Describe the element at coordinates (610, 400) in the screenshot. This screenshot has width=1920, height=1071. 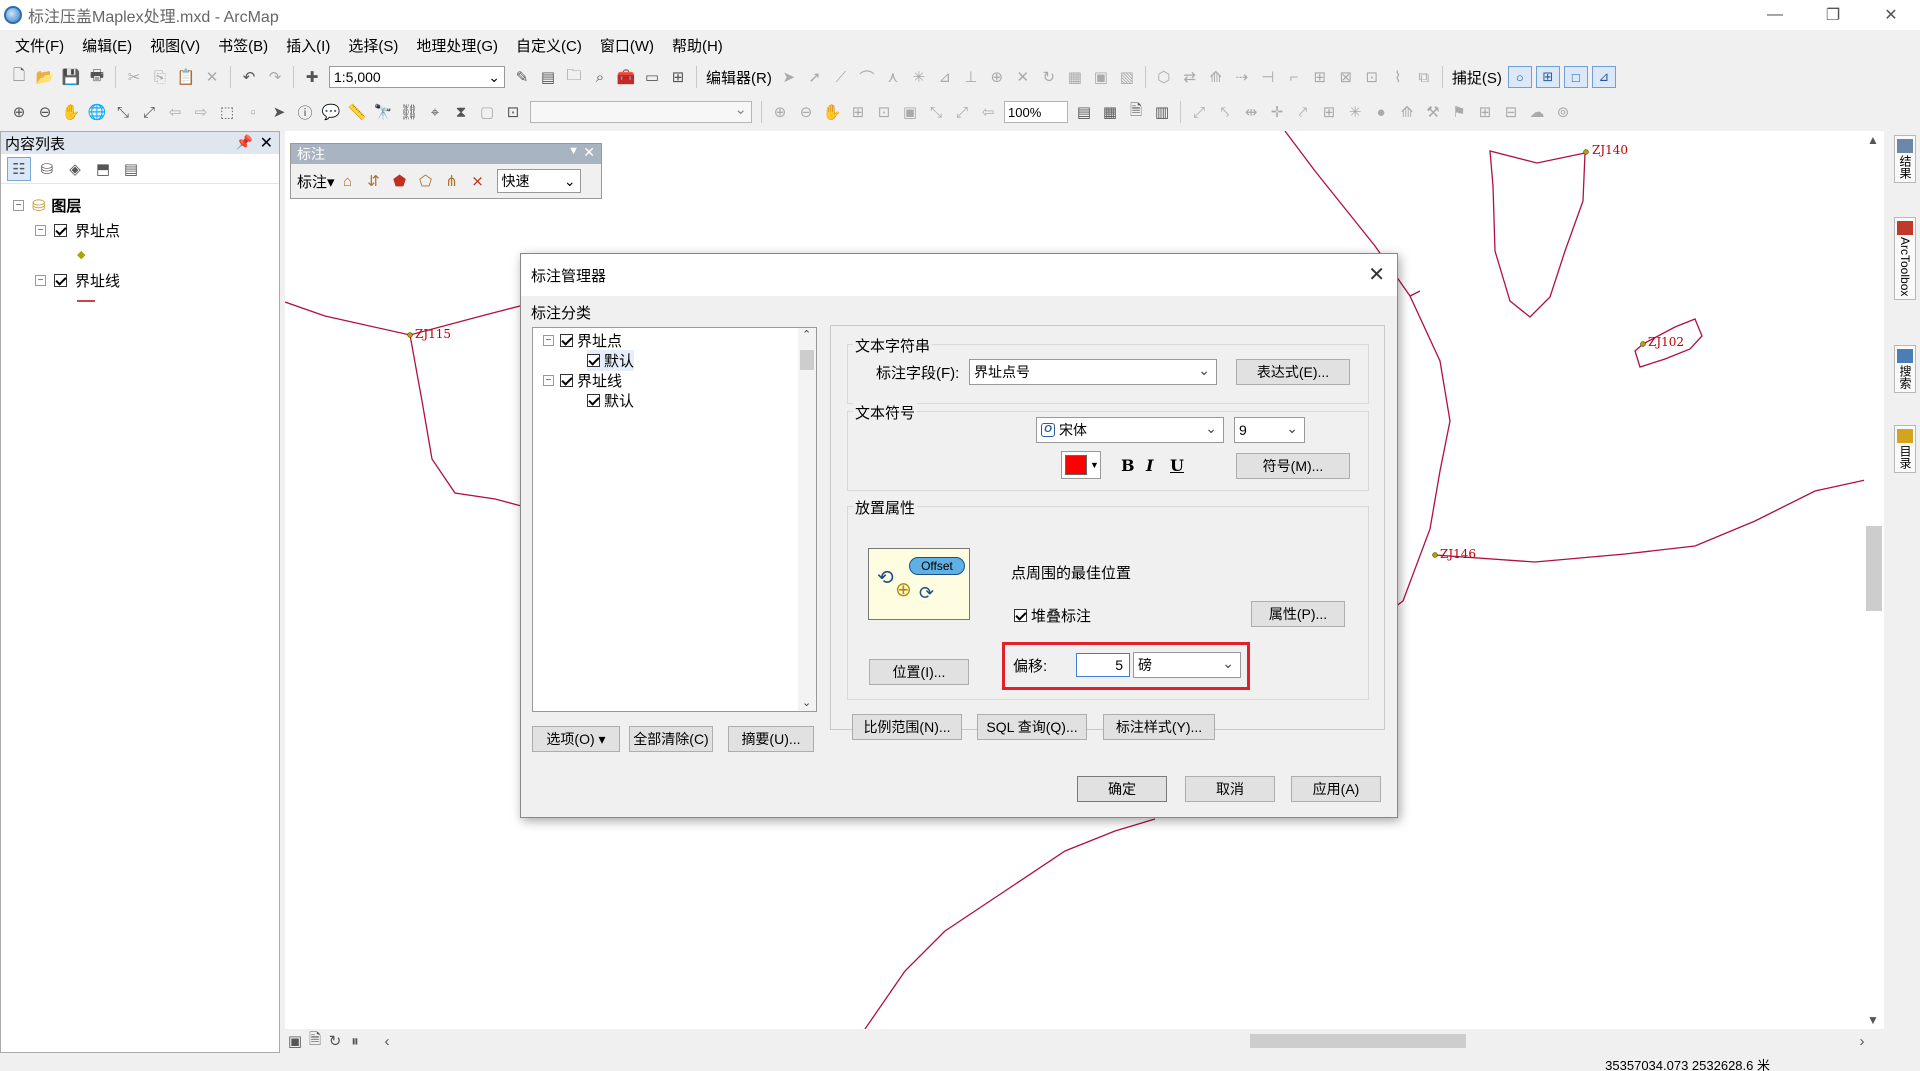
I see `class-tree-row: 默认` at that location.